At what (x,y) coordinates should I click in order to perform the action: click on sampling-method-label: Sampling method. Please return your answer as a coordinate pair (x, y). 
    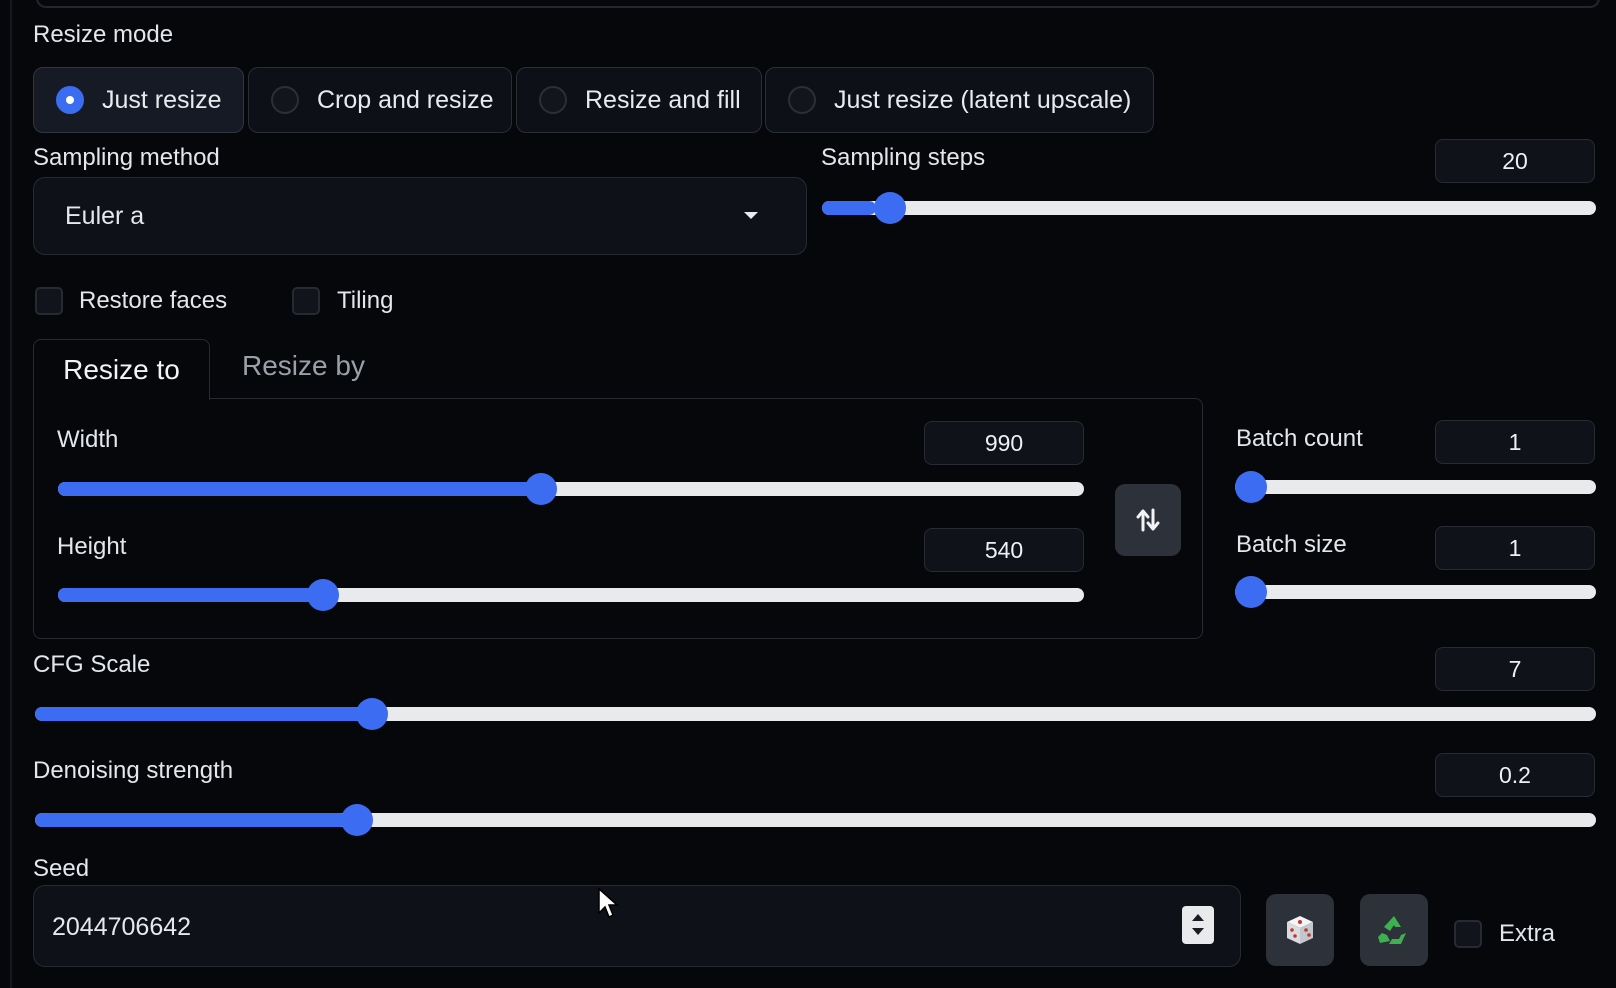
    Looking at the image, I should click on (126, 157).